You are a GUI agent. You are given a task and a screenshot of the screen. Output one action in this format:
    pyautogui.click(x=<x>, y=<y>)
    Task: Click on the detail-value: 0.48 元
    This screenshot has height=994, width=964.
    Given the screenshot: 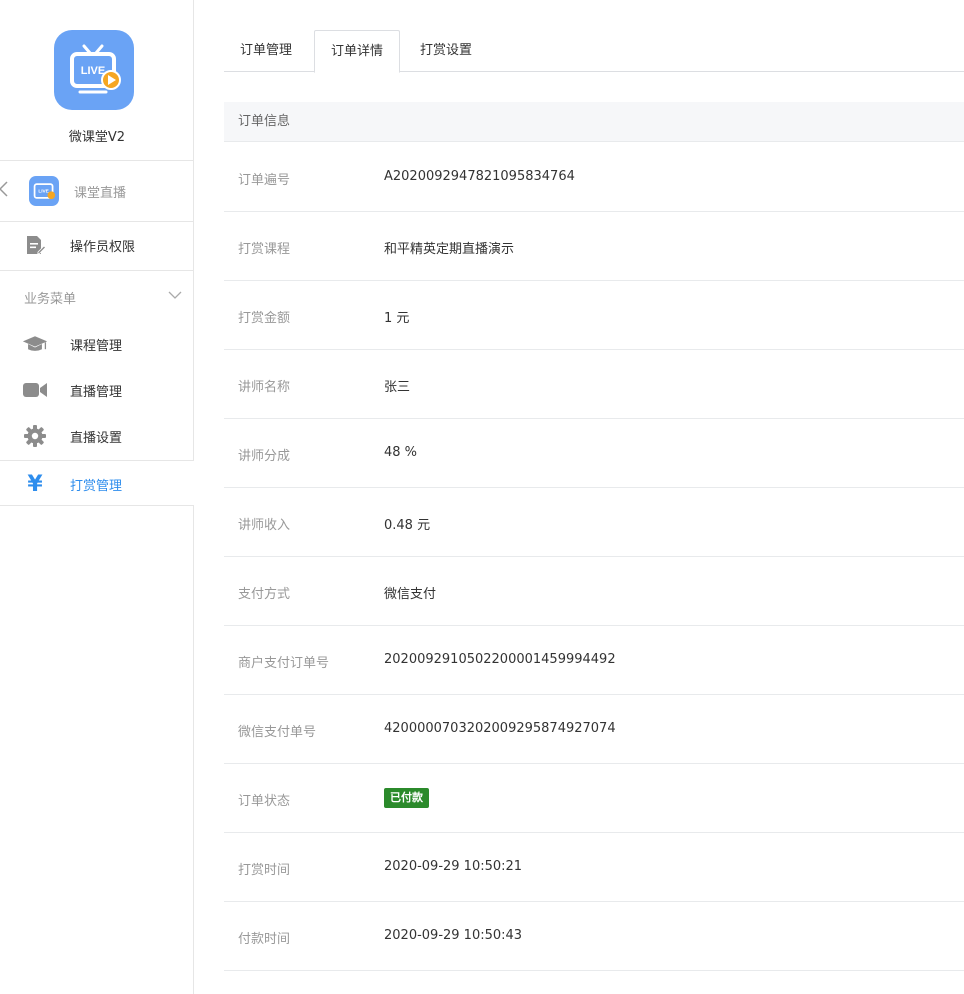 What is the action you would take?
    pyautogui.click(x=407, y=525)
    